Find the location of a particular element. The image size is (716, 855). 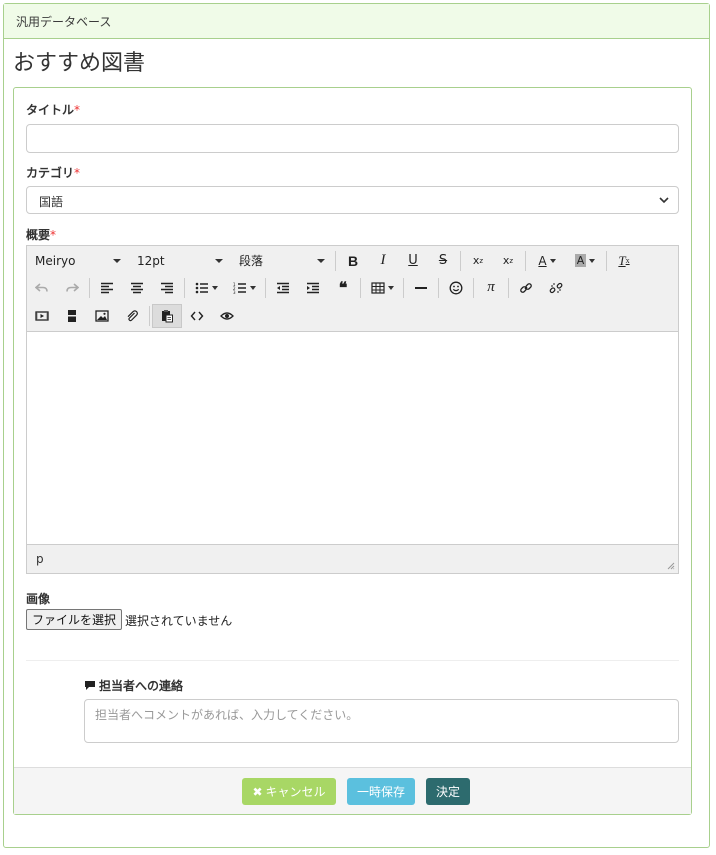

emoticon-icon is located at coordinates (456, 288).